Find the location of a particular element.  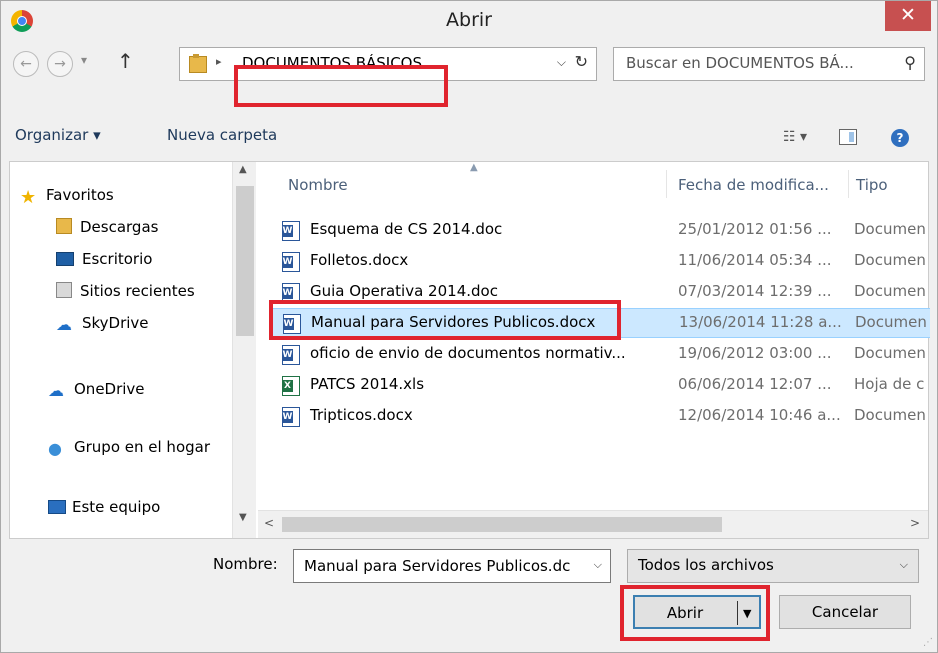

file-name: Guia Operativa 2014.doc is located at coordinates (404, 291).